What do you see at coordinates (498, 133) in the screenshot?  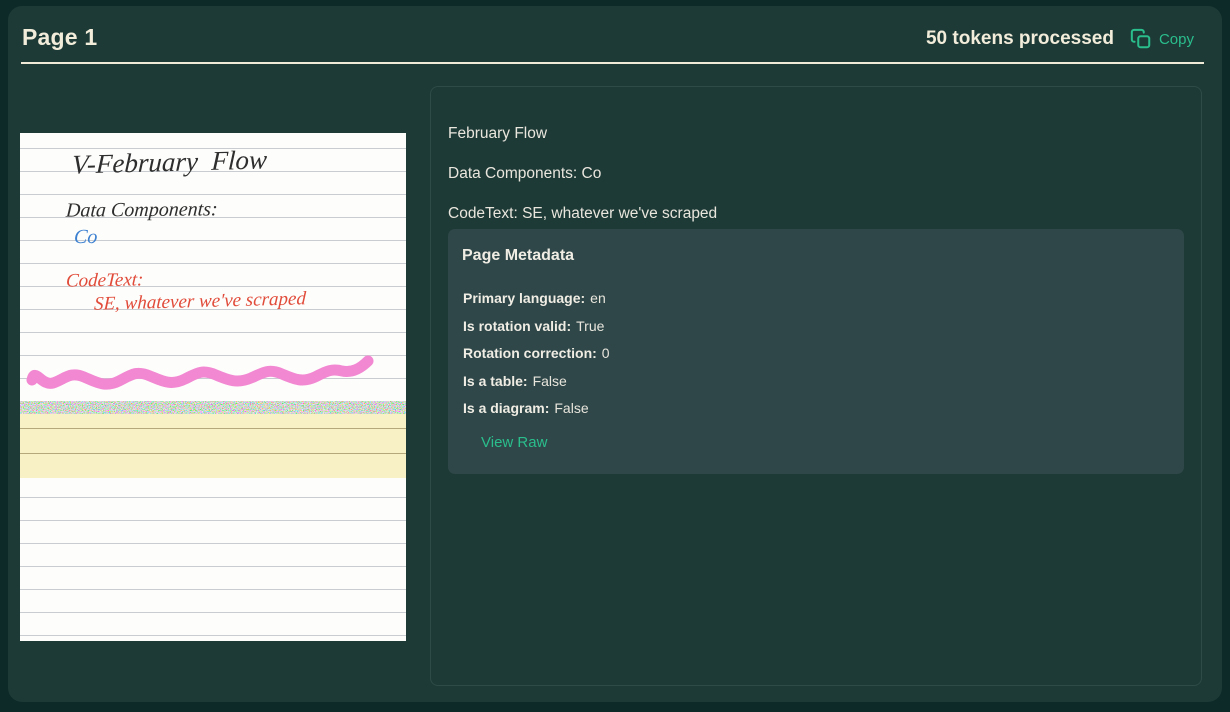 I see `extracted-line-title: February Flow` at bounding box center [498, 133].